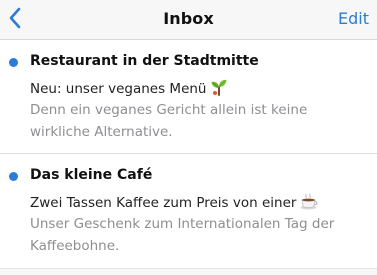  I want to click on edit-button: Edit, so click(353, 18).